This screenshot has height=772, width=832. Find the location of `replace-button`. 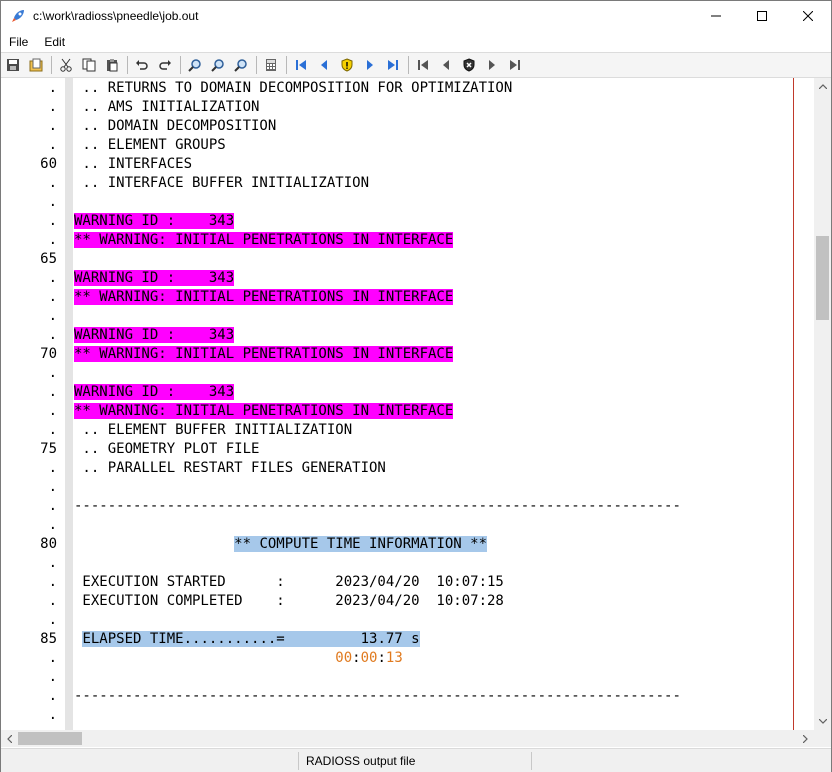

replace-button is located at coordinates (241, 65).